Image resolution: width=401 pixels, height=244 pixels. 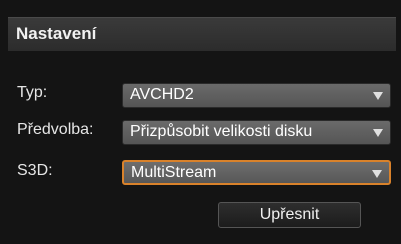 What do you see at coordinates (202, 34) in the screenshot?
I see `panel-header: Nastavení` at bounding box center [202, 34].